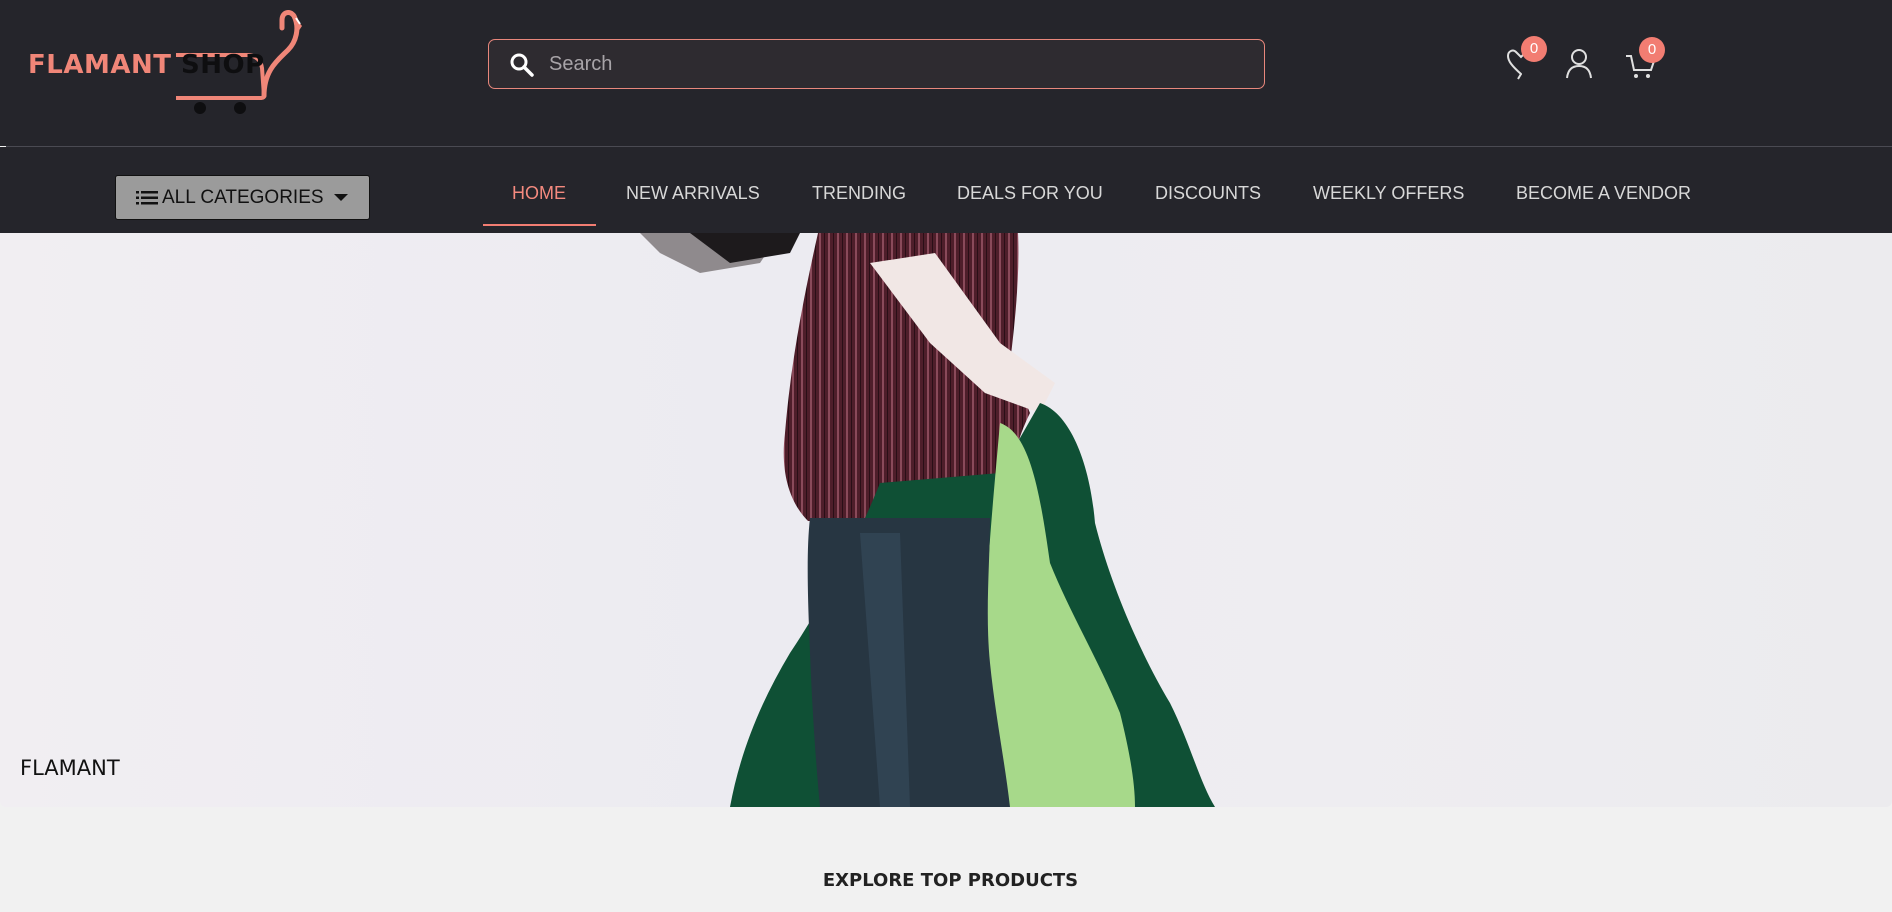  I want to click on brand-name-part1: FLAMANT, so click(100, 65).